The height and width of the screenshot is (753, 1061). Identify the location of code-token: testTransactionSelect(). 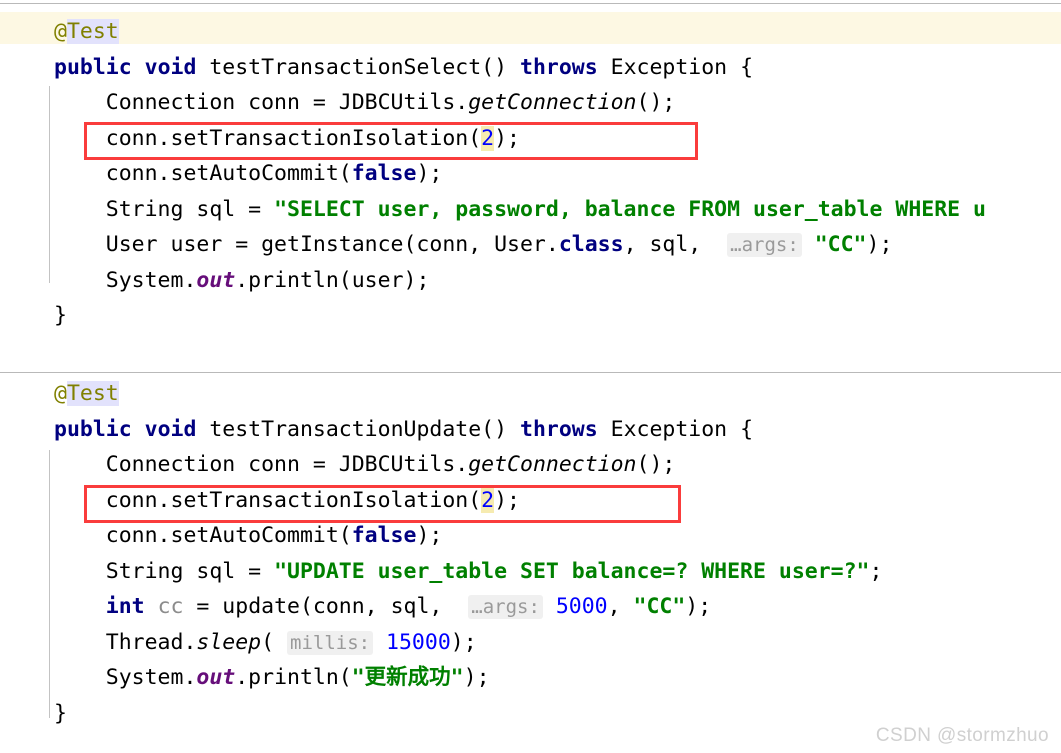
(358, 67).